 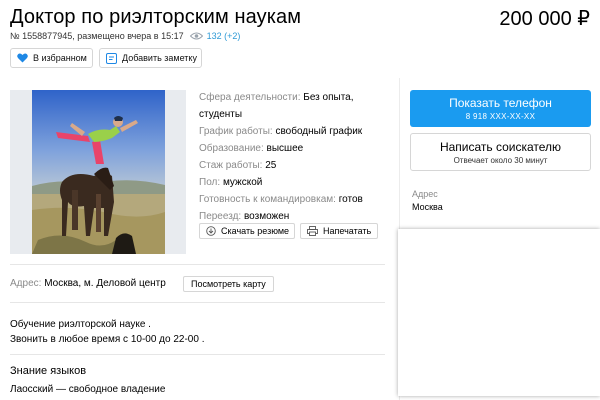 What do you see at coordinates (281, 131) in the screenshot?
I see `param-schedule: График работы: свободный график` at bounding box center [281, 131].